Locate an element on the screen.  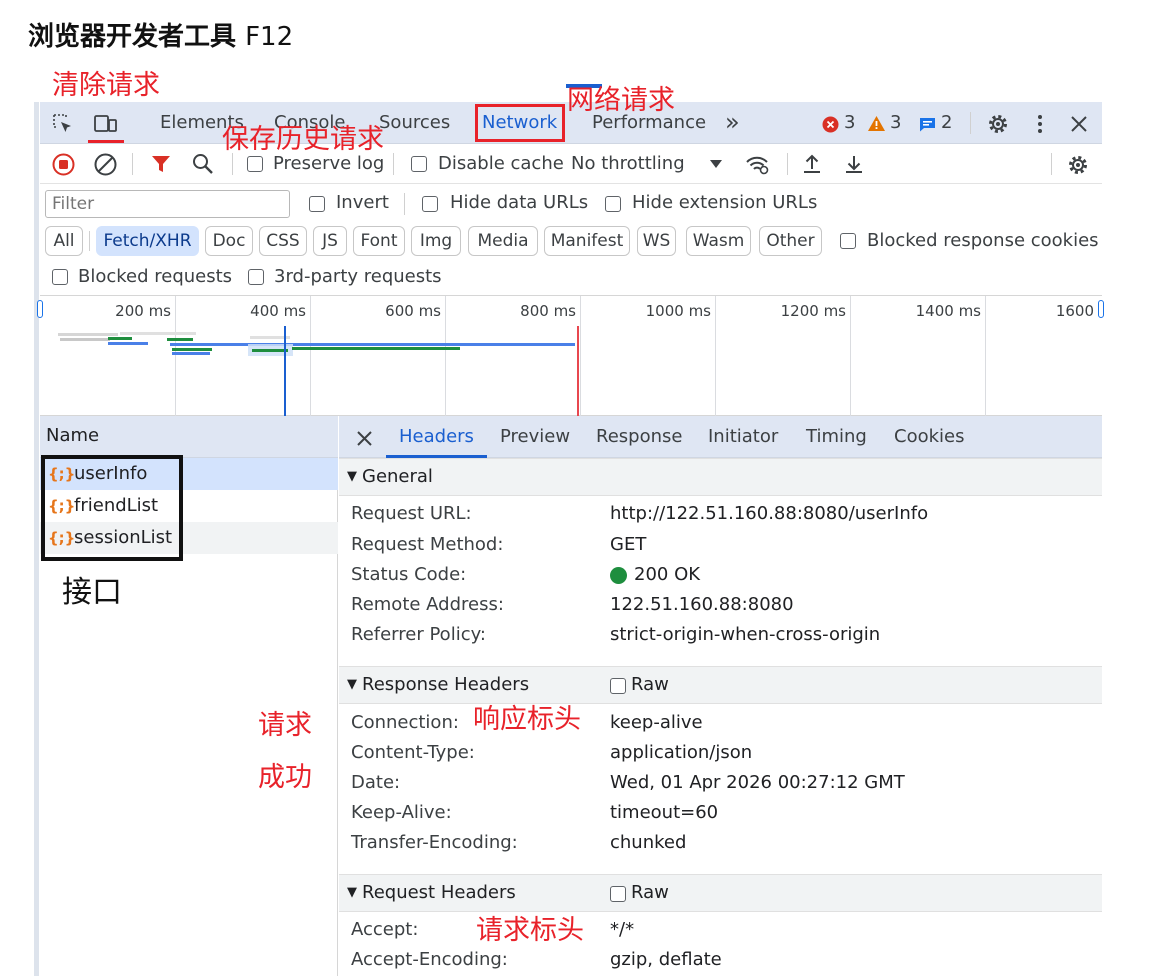
blocked-response-cookies-checkbox is located at coordinates (848, 241).